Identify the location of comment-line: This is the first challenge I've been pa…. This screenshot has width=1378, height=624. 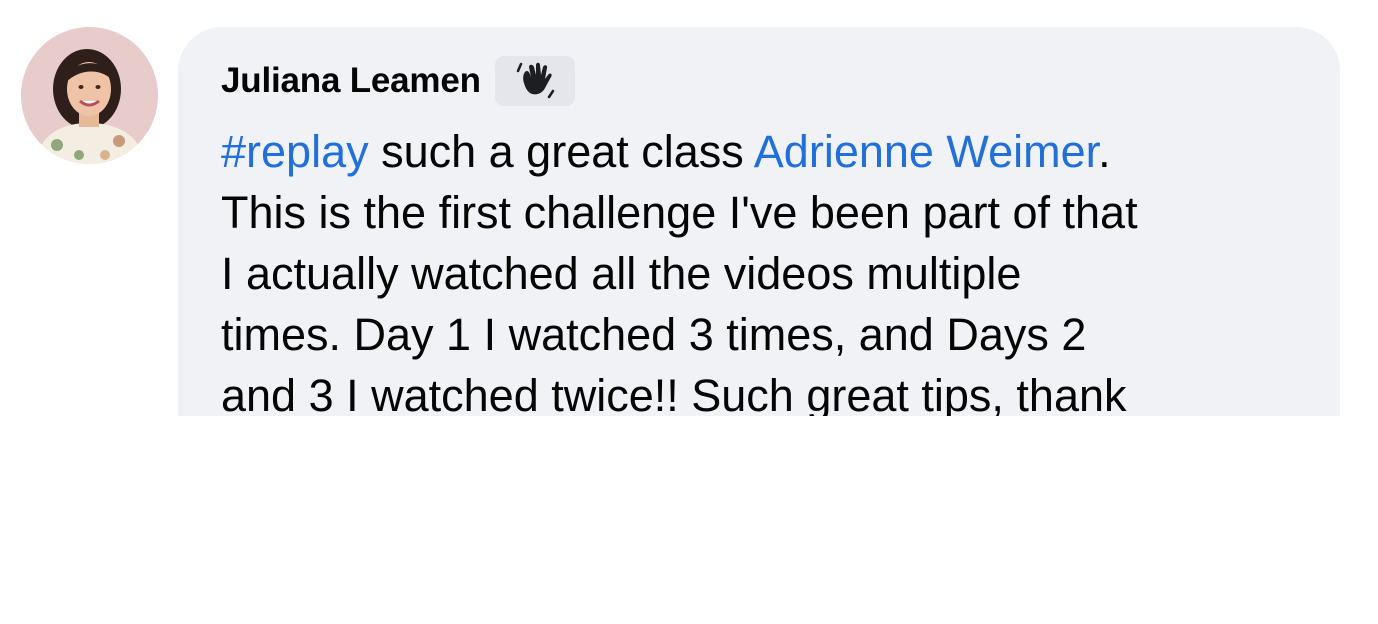
(679, 212).